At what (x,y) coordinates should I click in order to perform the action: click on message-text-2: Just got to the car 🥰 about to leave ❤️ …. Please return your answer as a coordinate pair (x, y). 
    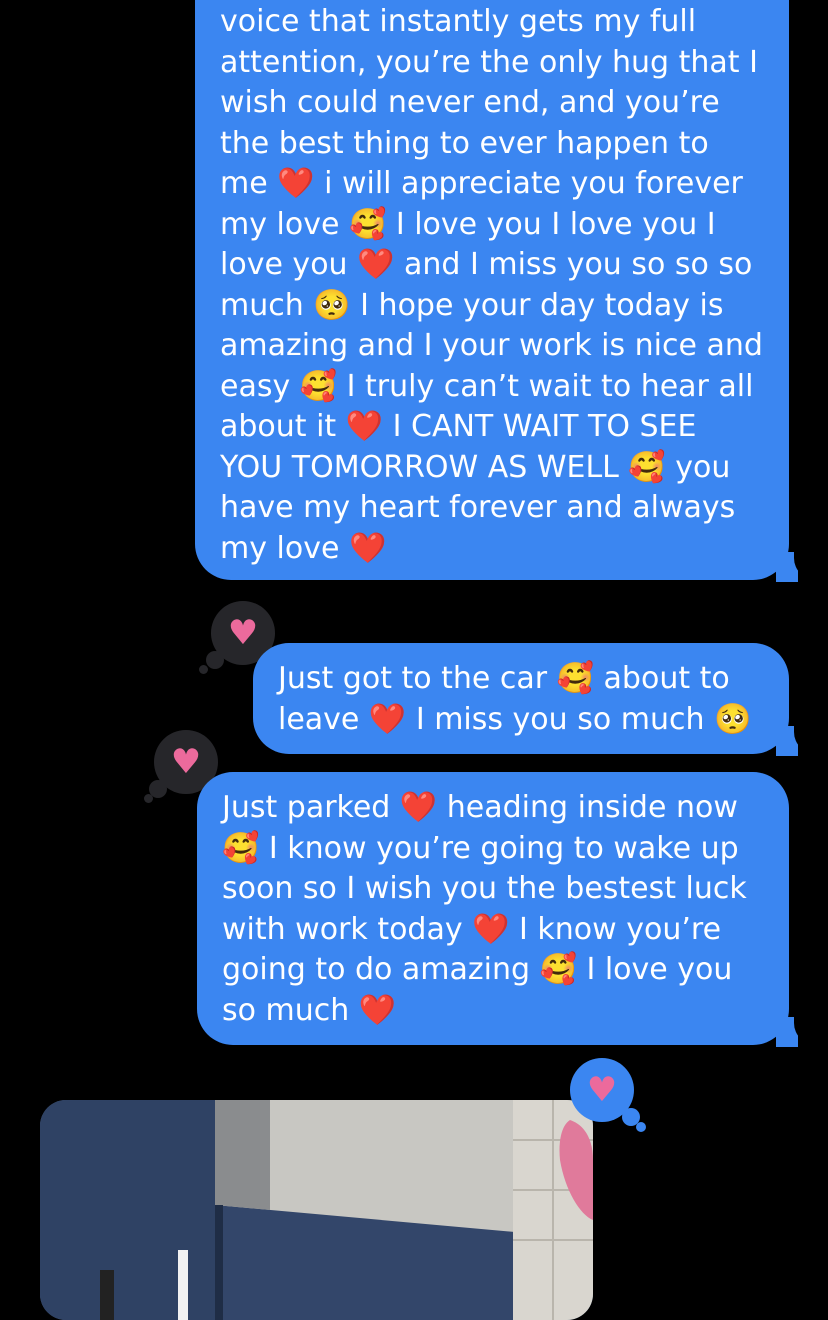
    Looking at the image, I should click on (515, 699).